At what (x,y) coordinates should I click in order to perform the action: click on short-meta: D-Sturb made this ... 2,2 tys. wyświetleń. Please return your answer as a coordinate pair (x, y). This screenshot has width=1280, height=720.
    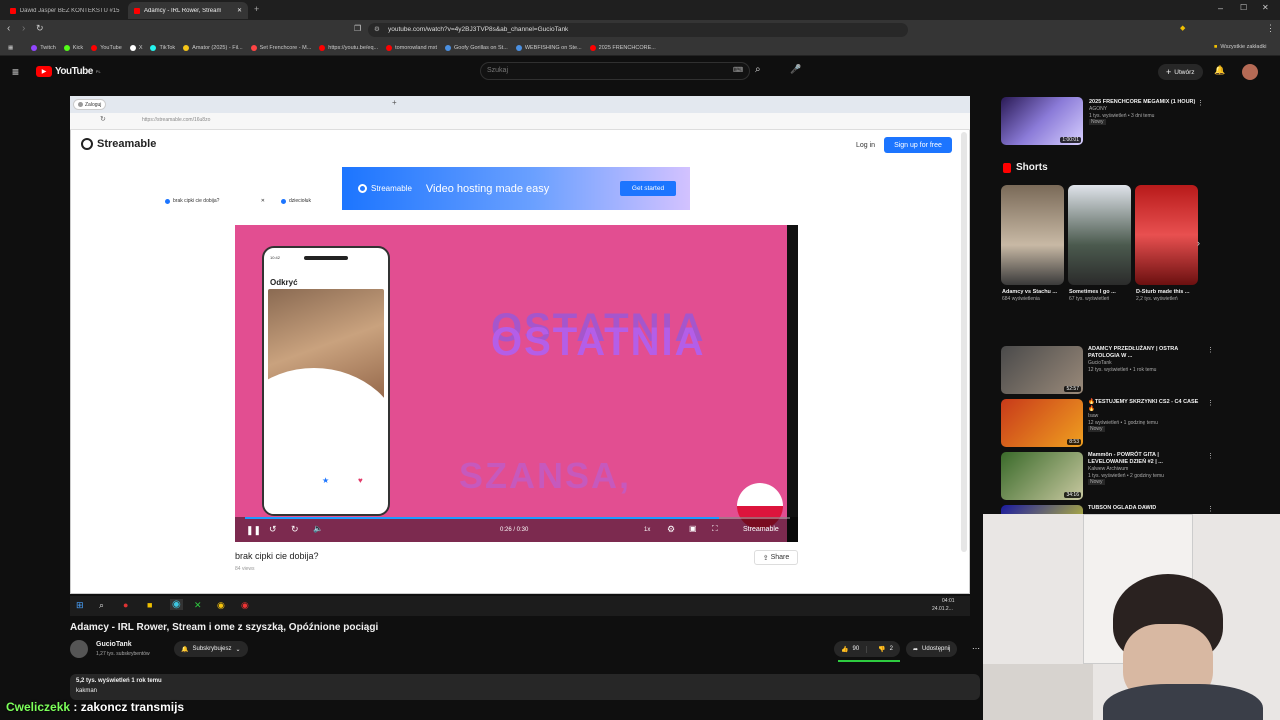
    Looking at the image, I should click on (1165, 296).